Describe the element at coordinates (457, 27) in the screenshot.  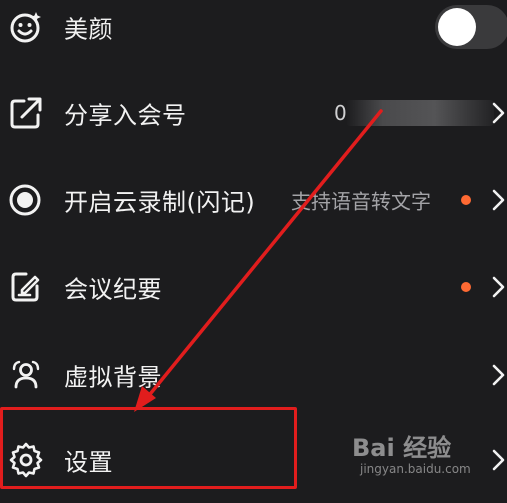
I see `toggle-knob` at that location.